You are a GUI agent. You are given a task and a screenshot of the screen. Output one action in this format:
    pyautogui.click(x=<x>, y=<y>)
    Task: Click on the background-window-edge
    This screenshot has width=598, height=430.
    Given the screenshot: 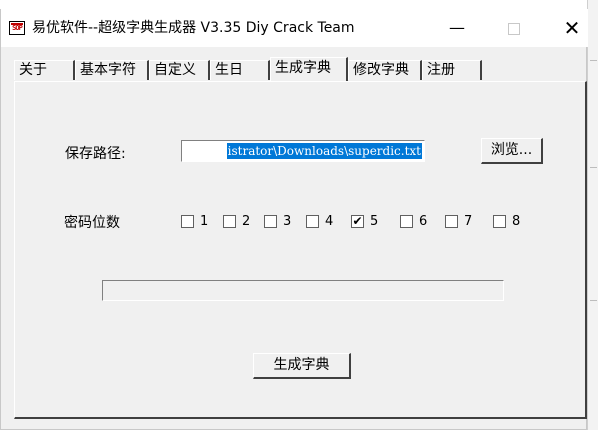 What is the action you would take?
    pyautogui.click(x=592, y=215)
    